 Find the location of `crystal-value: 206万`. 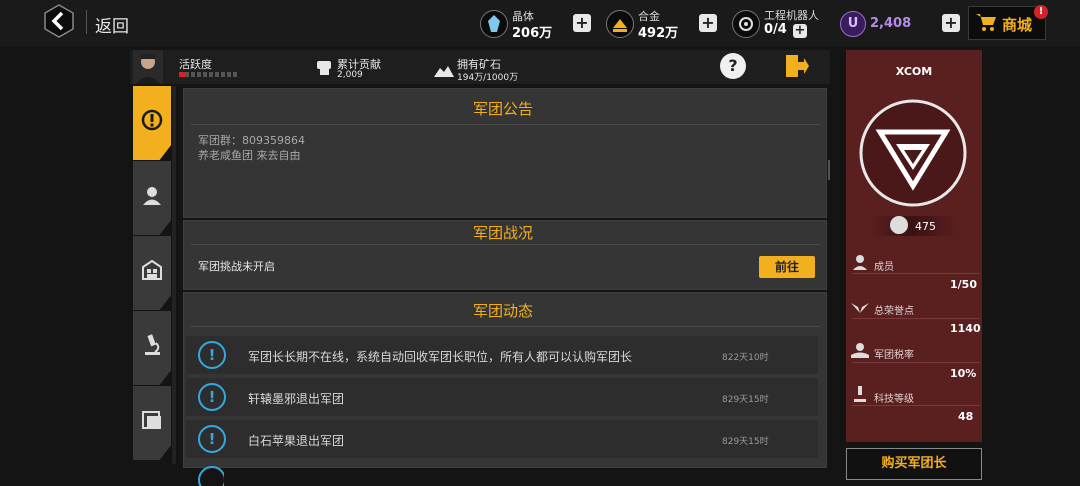

crystal-value: 206万 is located at coordinates (532, 33).